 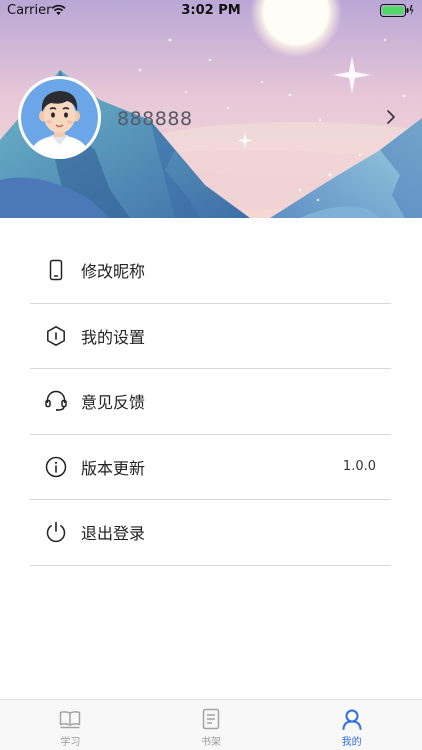 What do you see at coordinates (397, 10) in the screenshot?
I see `battery-charging-icon` at bounding box center [397, 10].